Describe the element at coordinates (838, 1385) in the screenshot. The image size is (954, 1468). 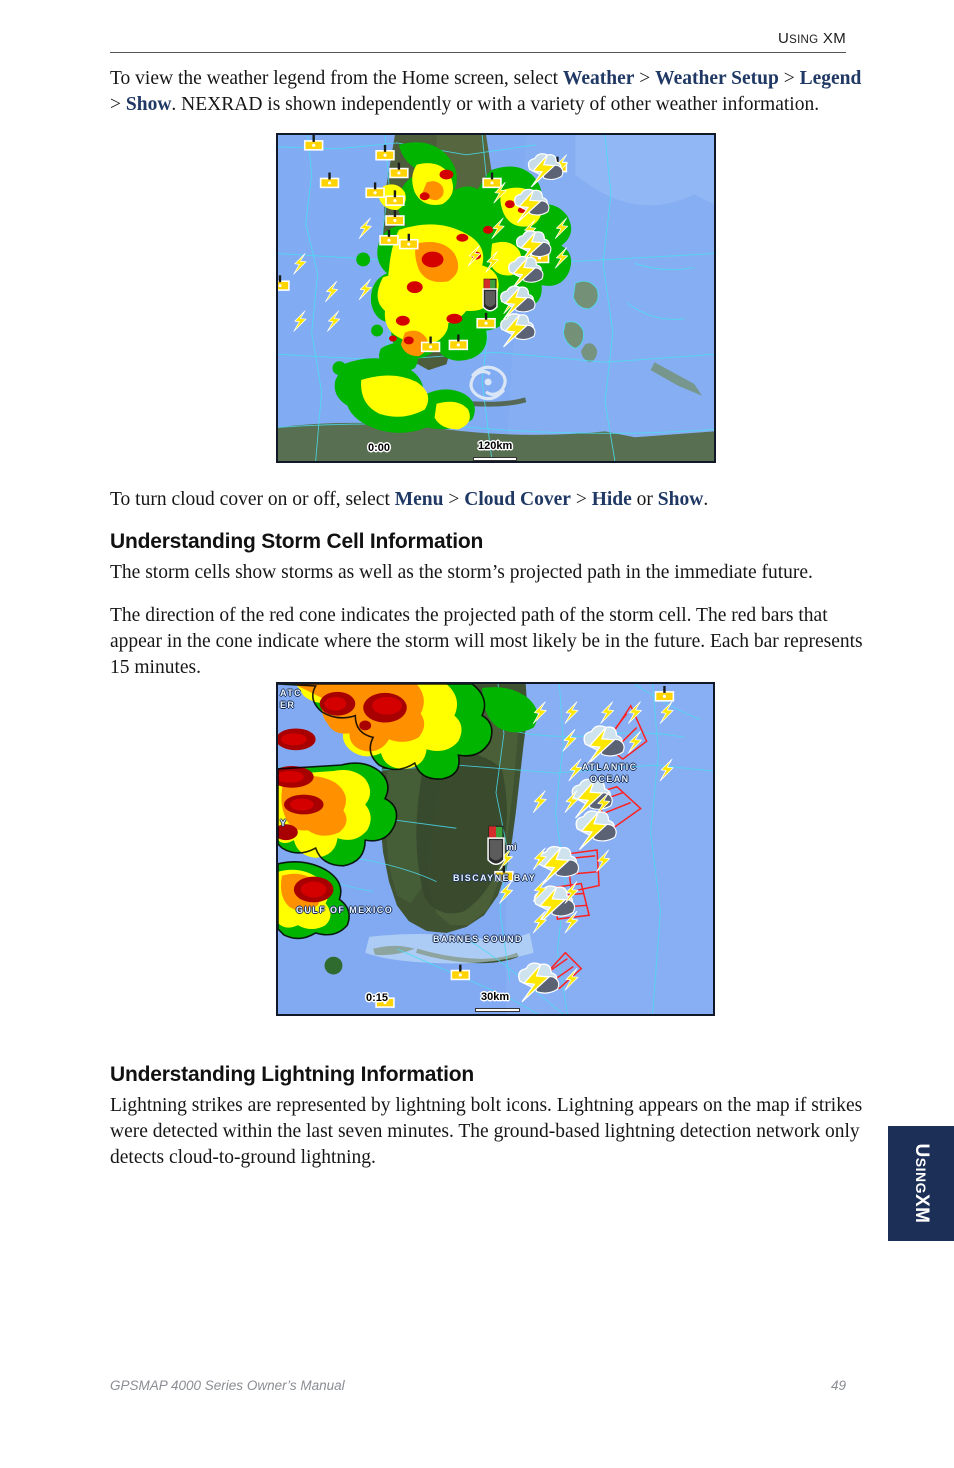
I see `footer-page-number: 49` at that location.